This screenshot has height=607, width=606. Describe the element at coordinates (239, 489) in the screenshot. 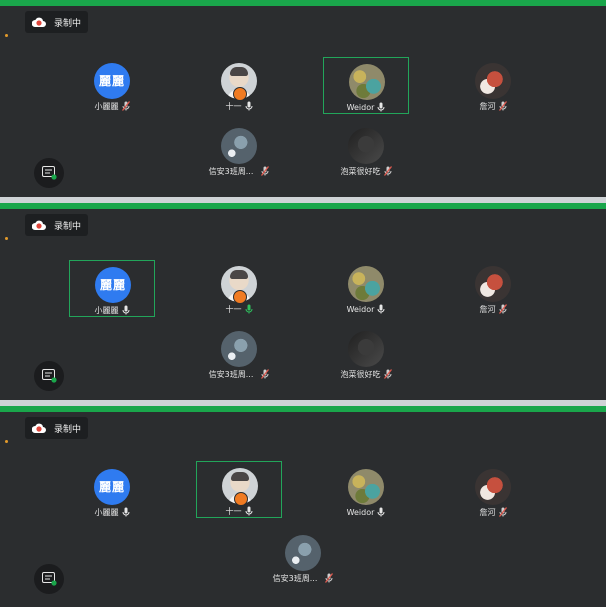

I see `participant-tile-active: 十一` at that location.